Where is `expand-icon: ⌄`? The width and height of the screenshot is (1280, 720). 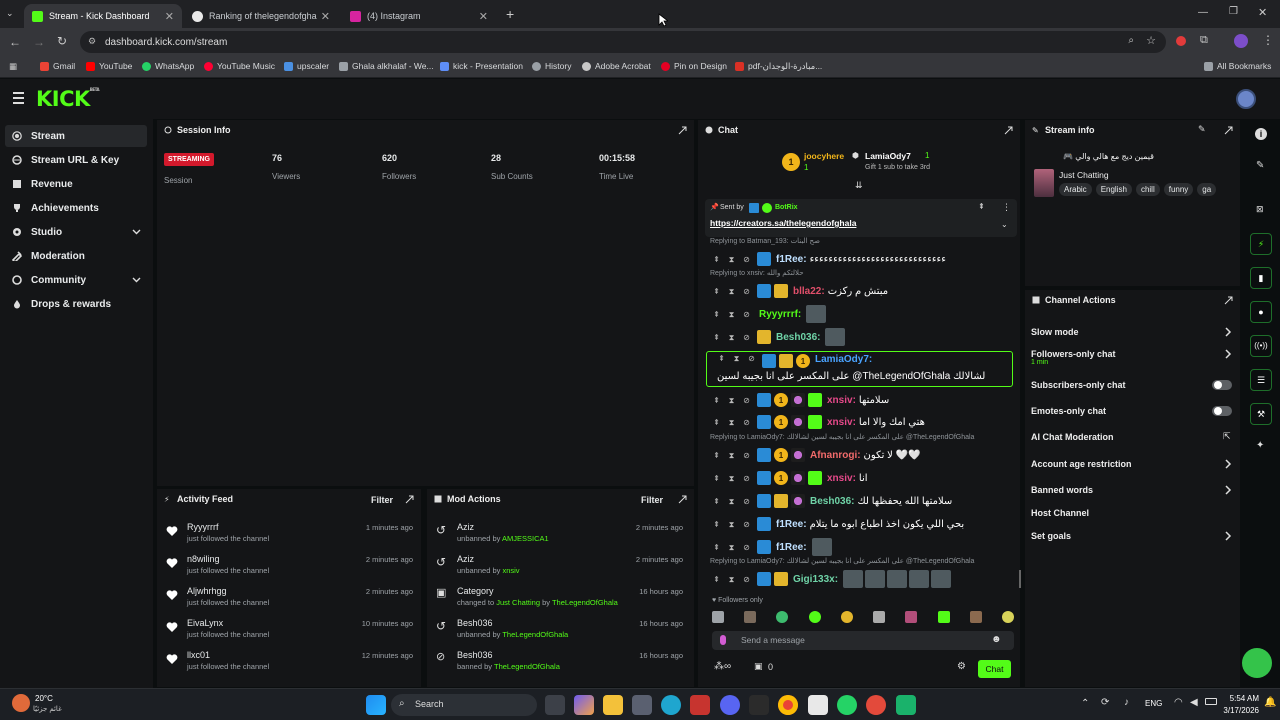 expand-icon: ⌄ is located at coordinates (1004, 224).